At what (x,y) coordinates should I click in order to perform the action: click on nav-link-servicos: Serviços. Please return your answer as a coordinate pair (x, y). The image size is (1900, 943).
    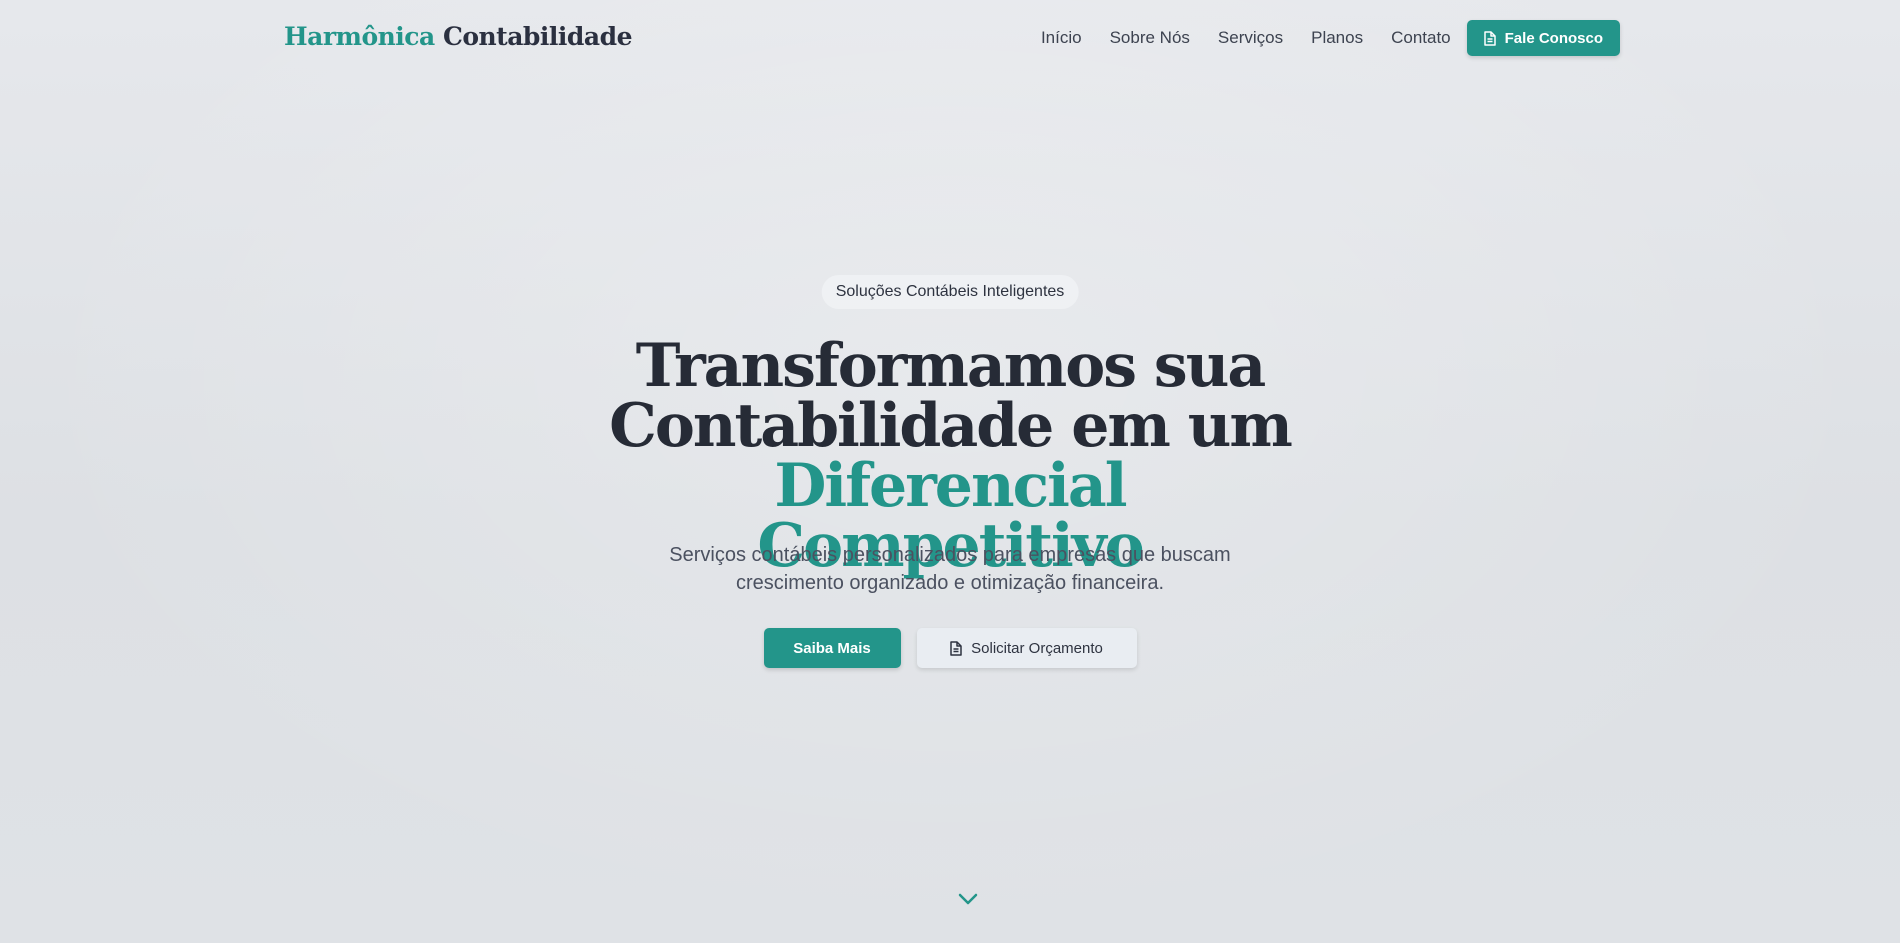
    Looking at the image, I should click on (1250, 38).